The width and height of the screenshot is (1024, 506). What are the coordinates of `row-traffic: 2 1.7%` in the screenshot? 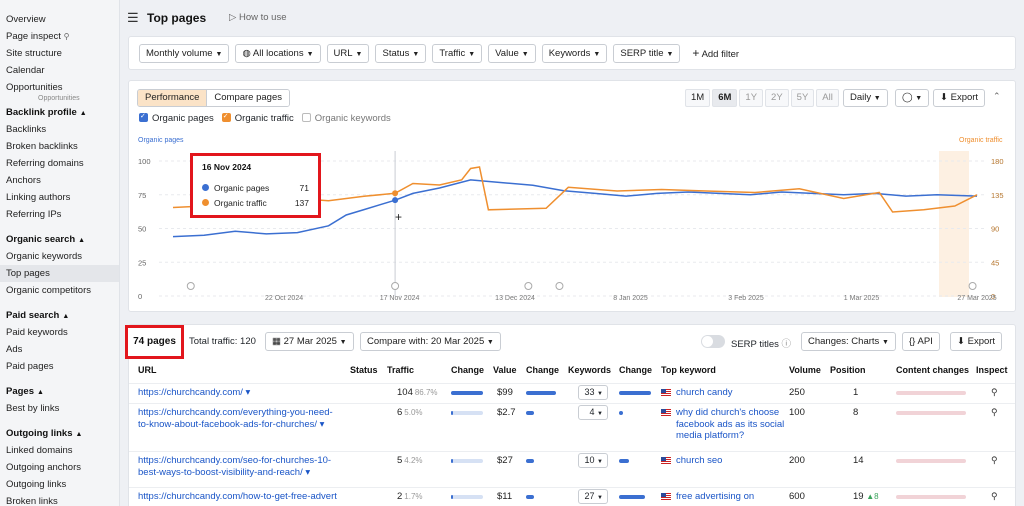 It's located at (410, 496).